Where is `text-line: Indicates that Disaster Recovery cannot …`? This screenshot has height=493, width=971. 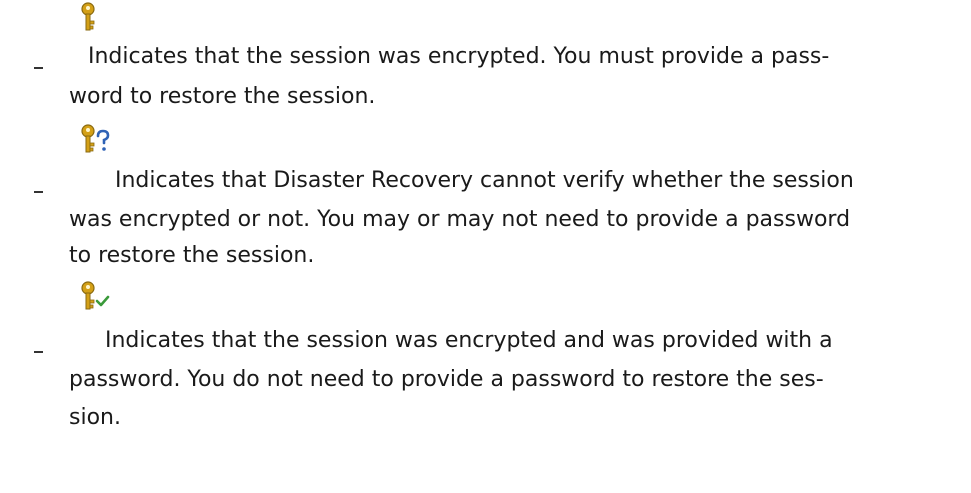
text-line: Indicates that Disaster Recovery cannot … is located at coordinates (484, 180).